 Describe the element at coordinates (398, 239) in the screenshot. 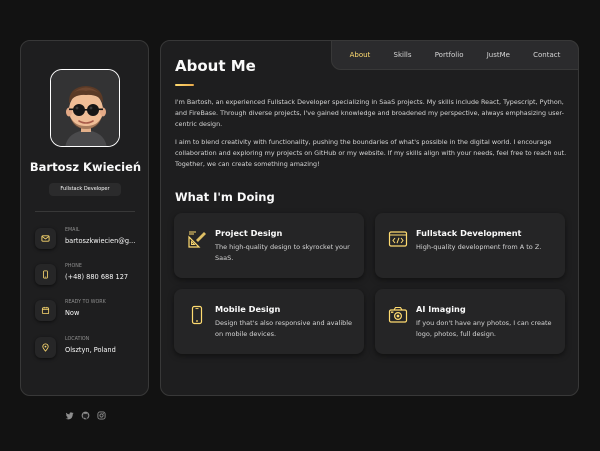

I see `code-icon` at that location.